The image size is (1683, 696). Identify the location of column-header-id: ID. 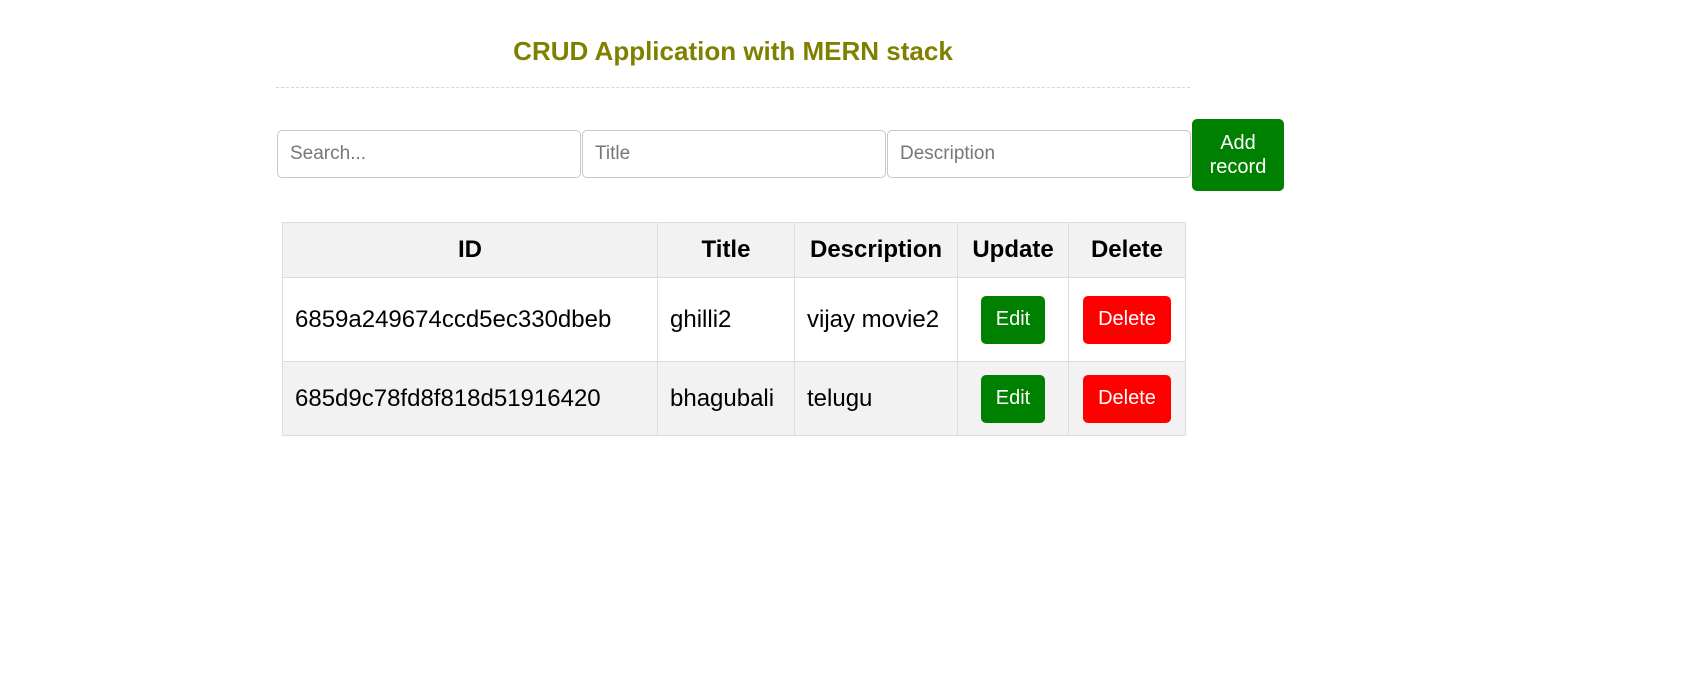
(470, 250).